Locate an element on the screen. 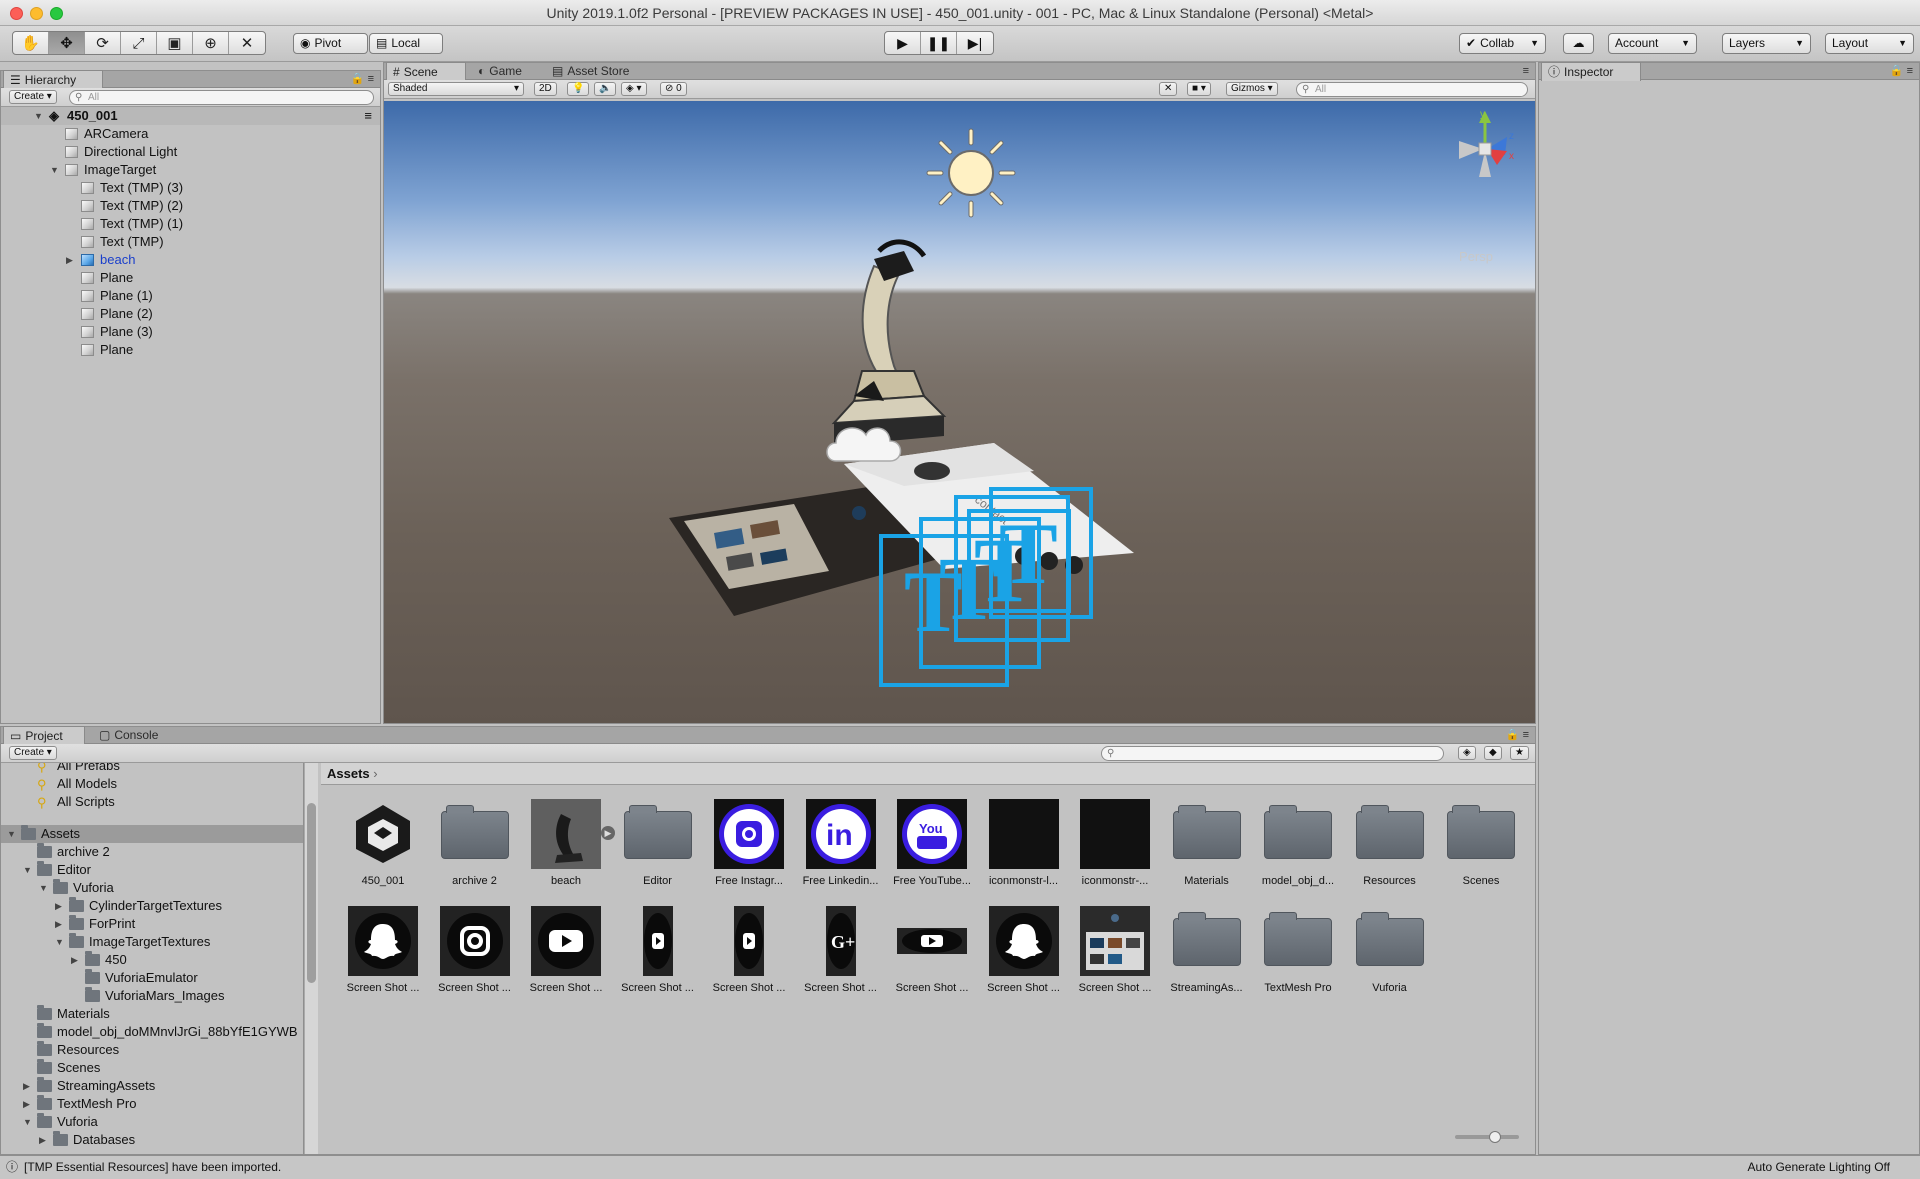  tree-item: ▶ TextMesh Pro is located at coordinates (146, 1104).